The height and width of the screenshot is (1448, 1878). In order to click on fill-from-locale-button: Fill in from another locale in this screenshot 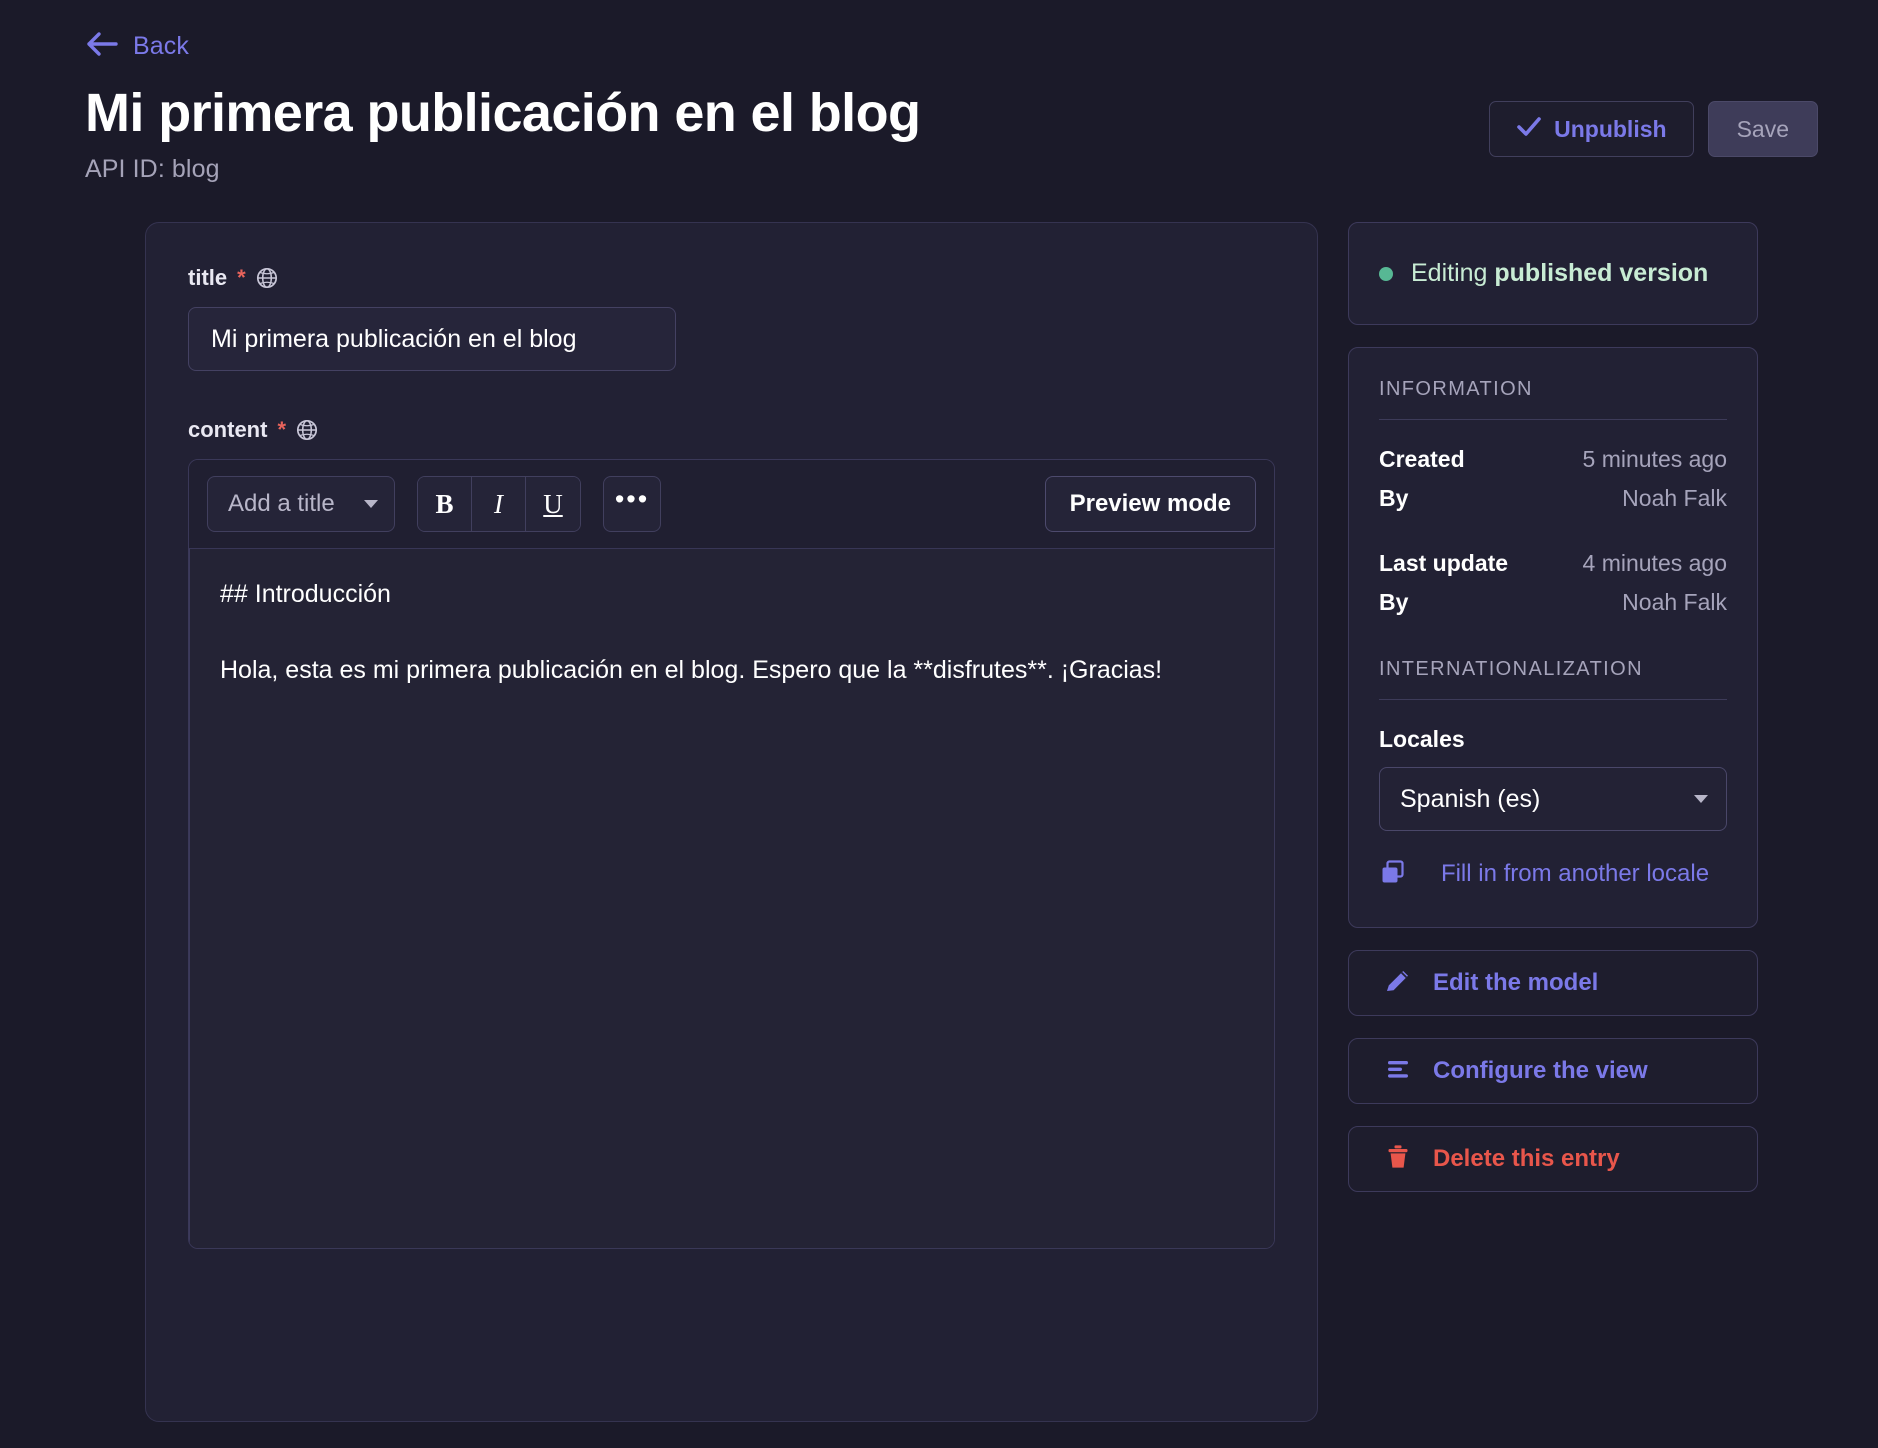, I will do `click(1553, 874)`.